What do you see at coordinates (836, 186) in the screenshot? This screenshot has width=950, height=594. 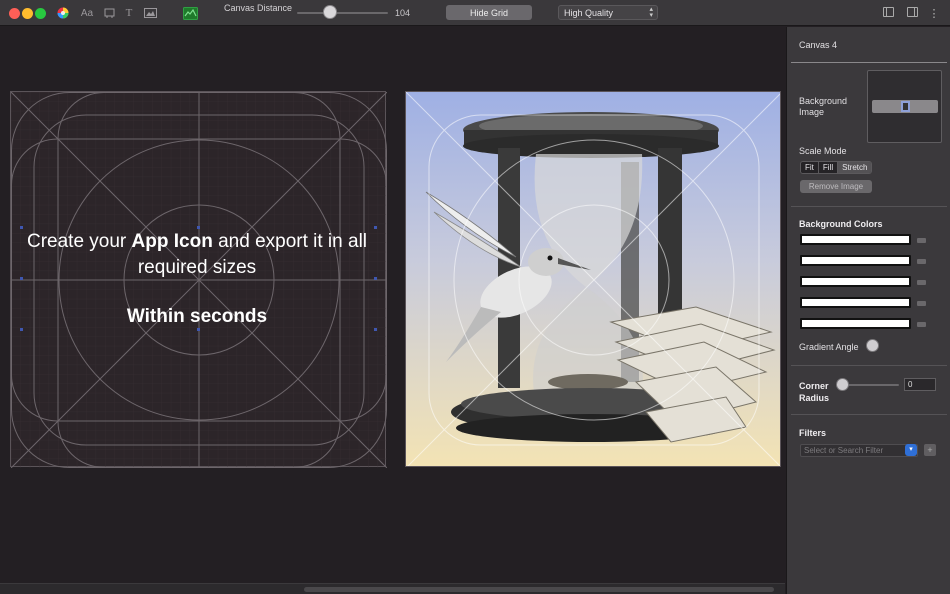 I see `remove-image-button: Remove Image` at bounding box center [836, 186].